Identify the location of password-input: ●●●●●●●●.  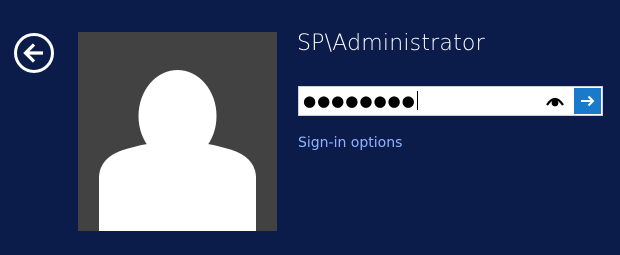
(421, 101).